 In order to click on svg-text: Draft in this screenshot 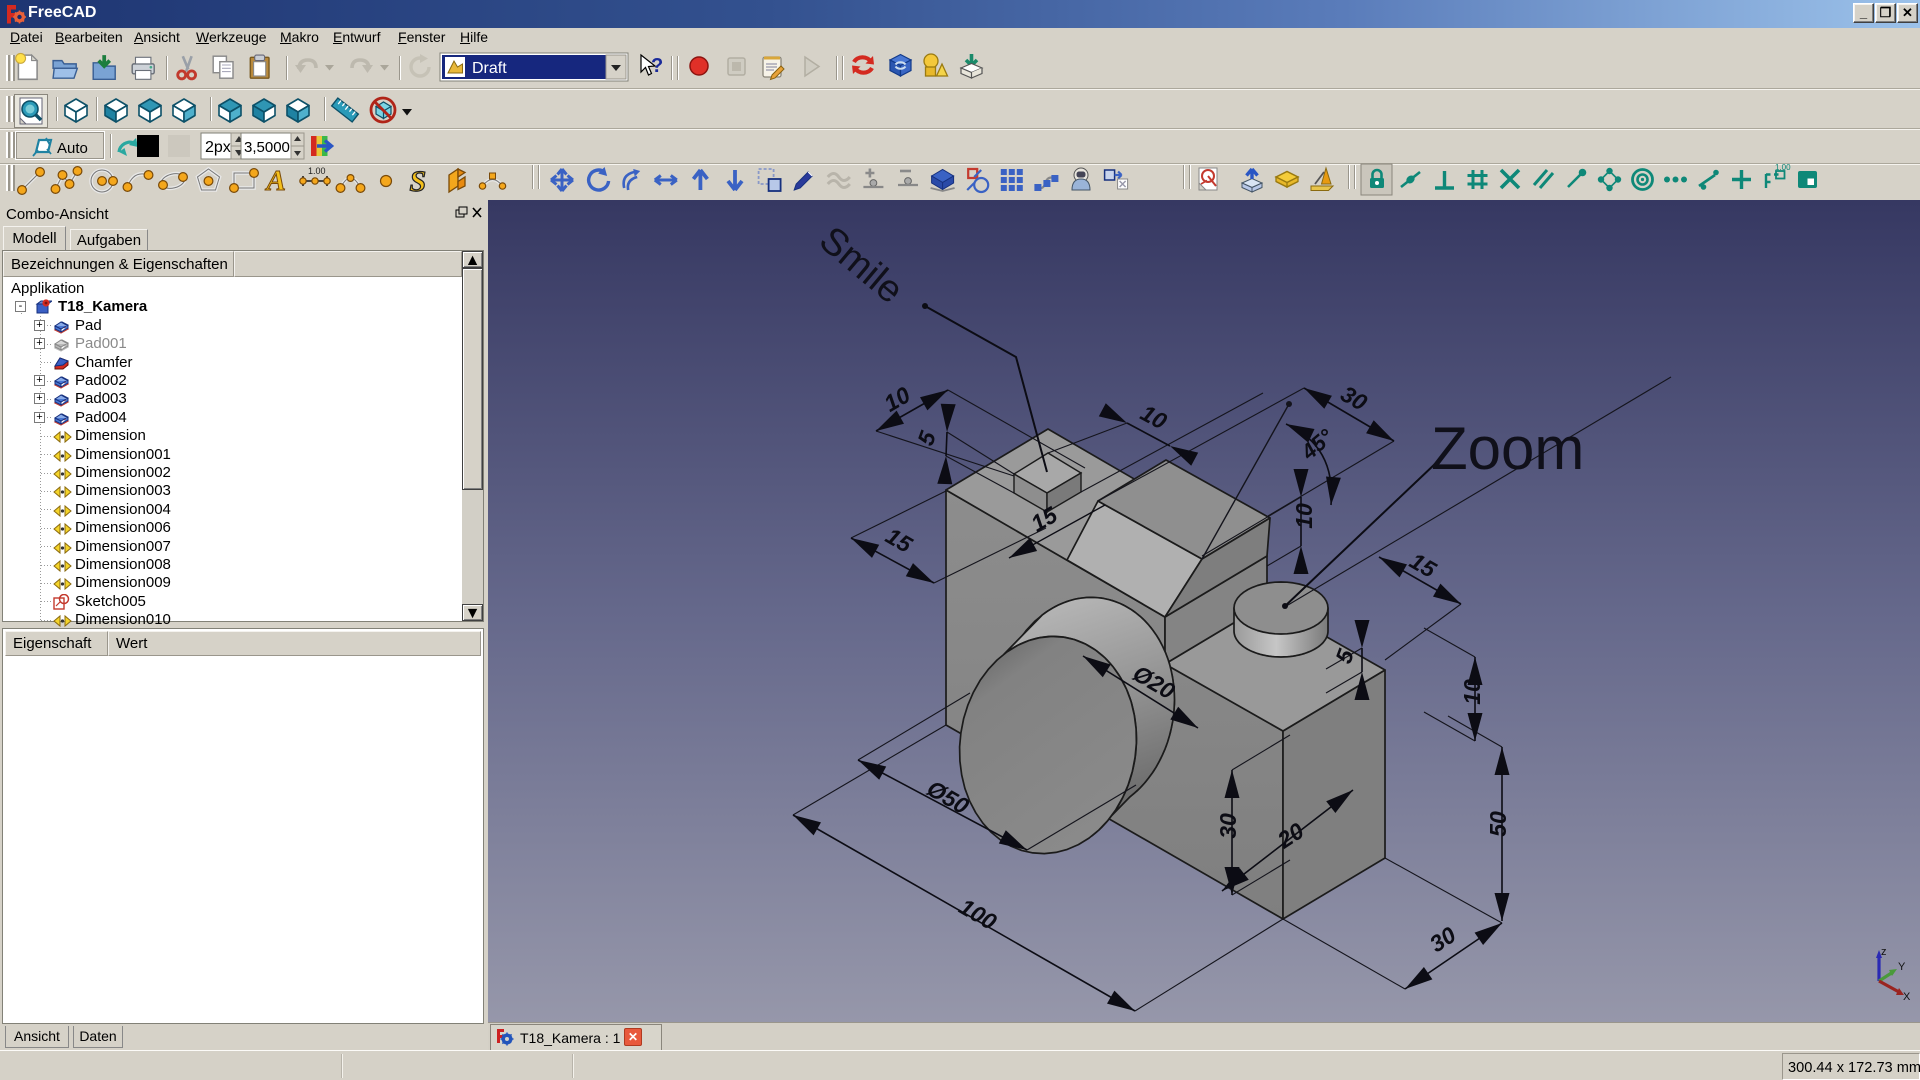, I will do `click(489, 68)`.